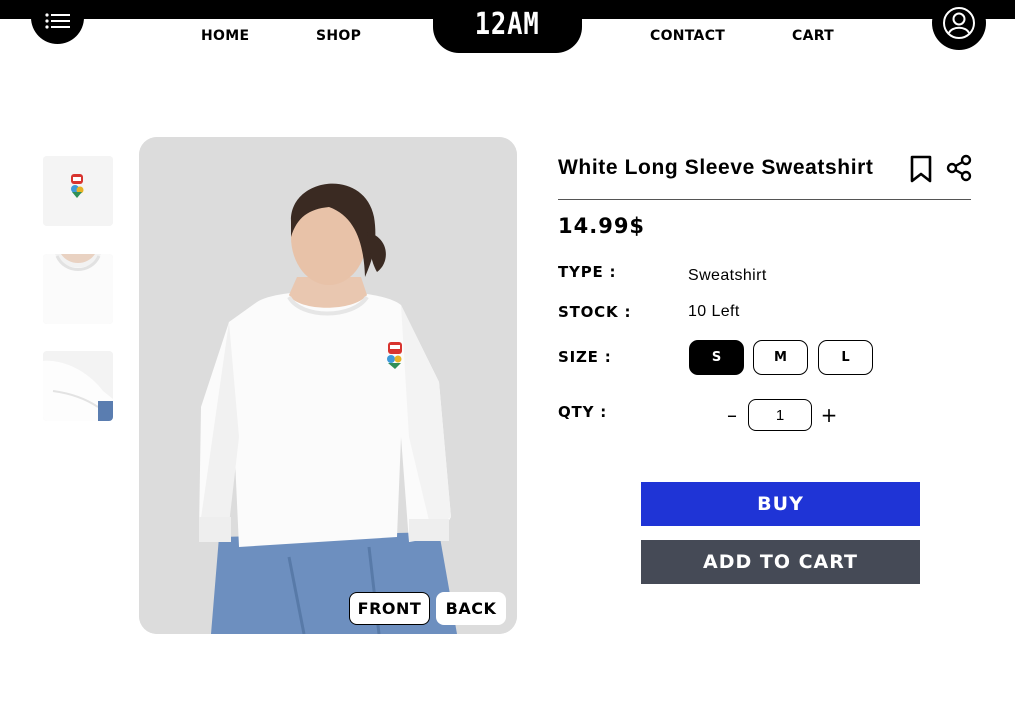  I want to click on qty-decrement-button: –, so click(732, 415).